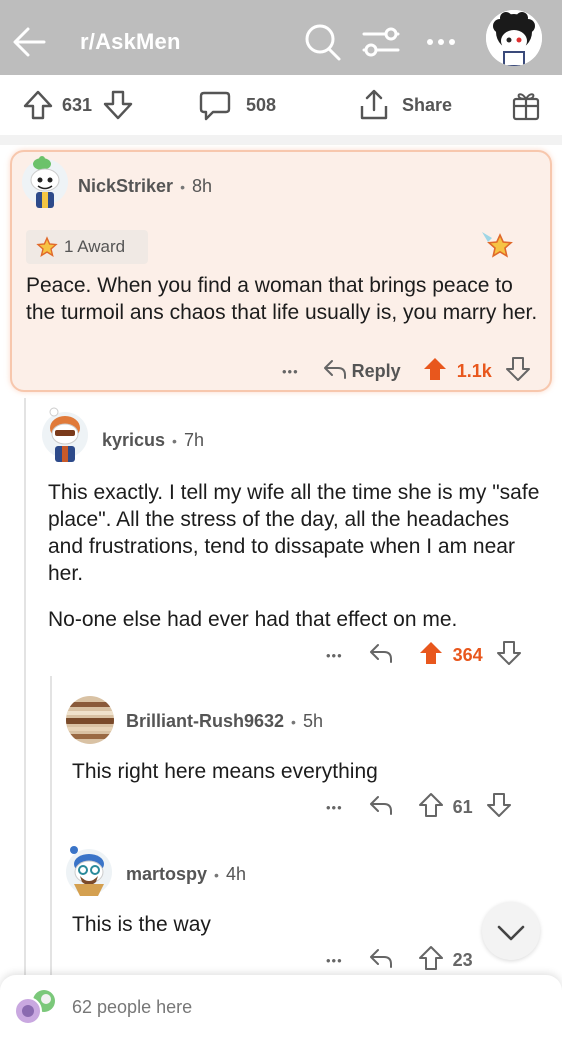  I want to click on comment-score: 1.1k, so click(474, 371).